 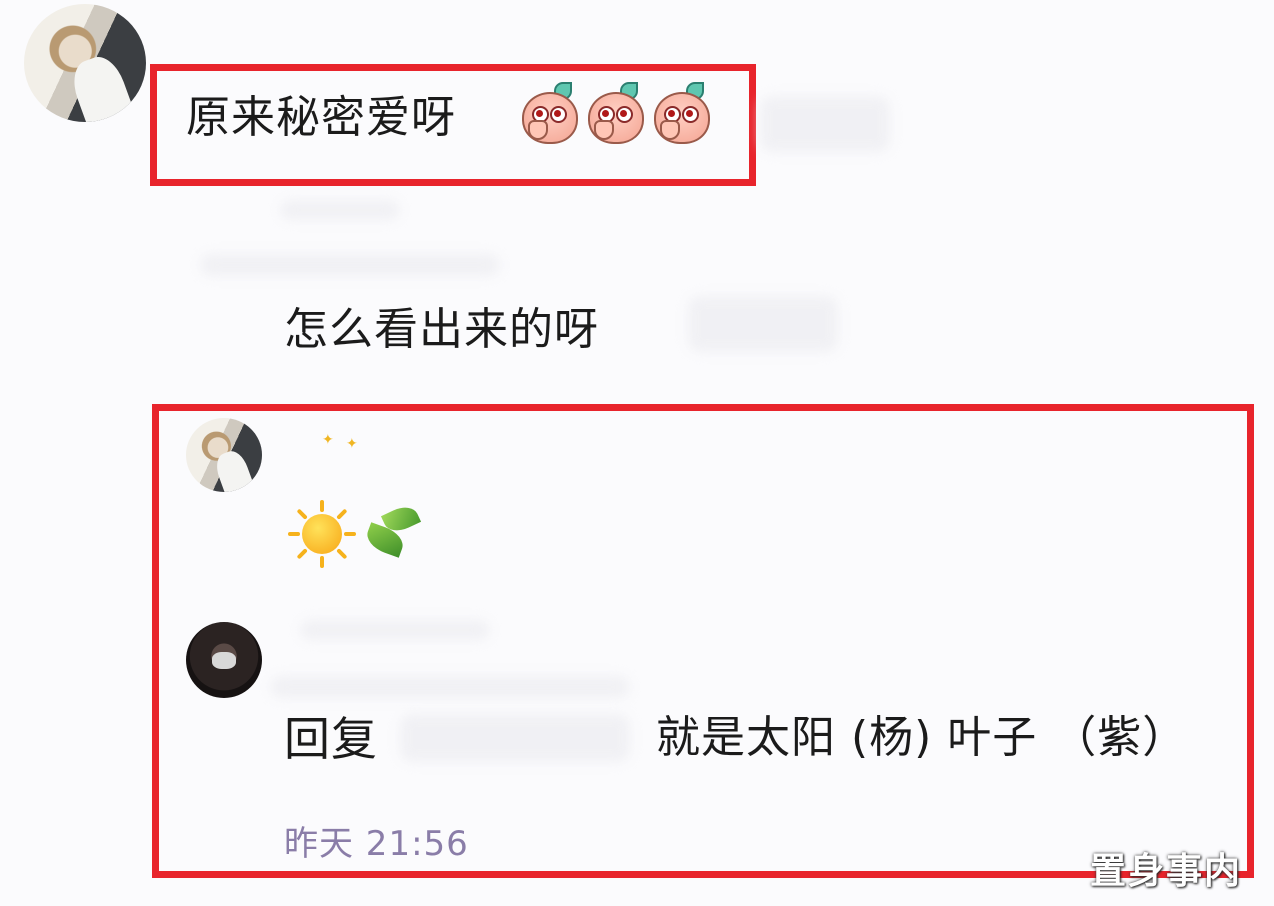 What do you see at coordinates (321, 117) in the screenshot?
I see `comment-text-1: 原来秘密爱呀` at bounding box center [321, 117].